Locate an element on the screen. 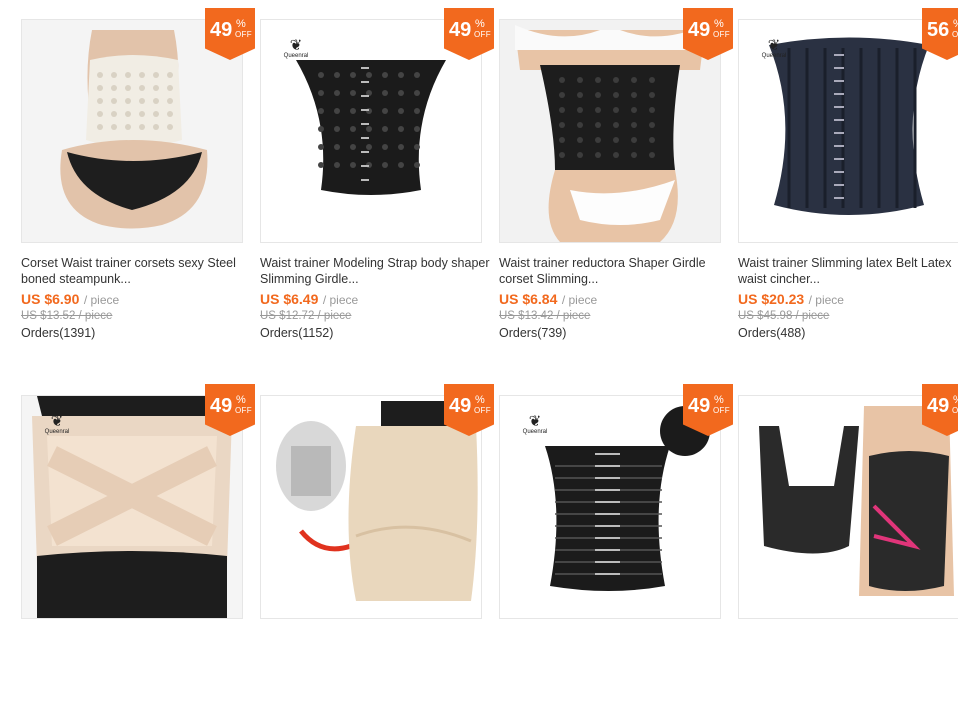 Image resolution: width=958 pixels, height=718 pixels. sale-price: US $6.84 is located at coordinates (528, 299).